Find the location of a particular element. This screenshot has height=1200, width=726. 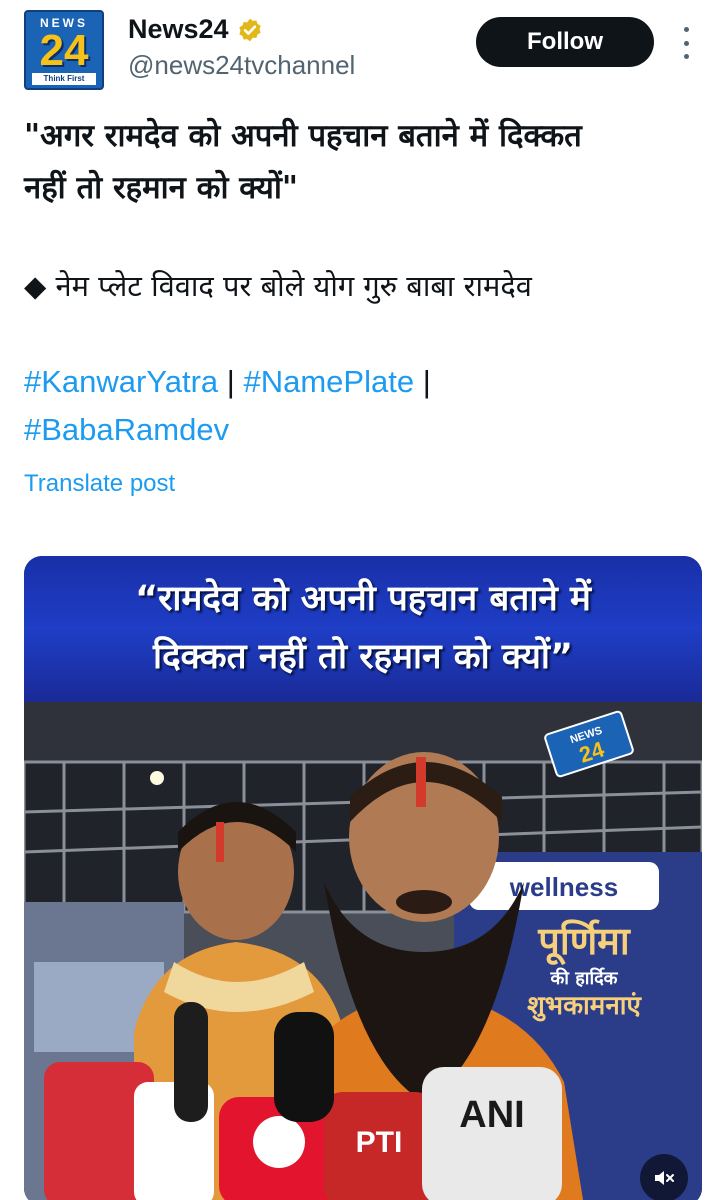

avatar: NEWS 24 Think First is located at coordinates (64, 50).